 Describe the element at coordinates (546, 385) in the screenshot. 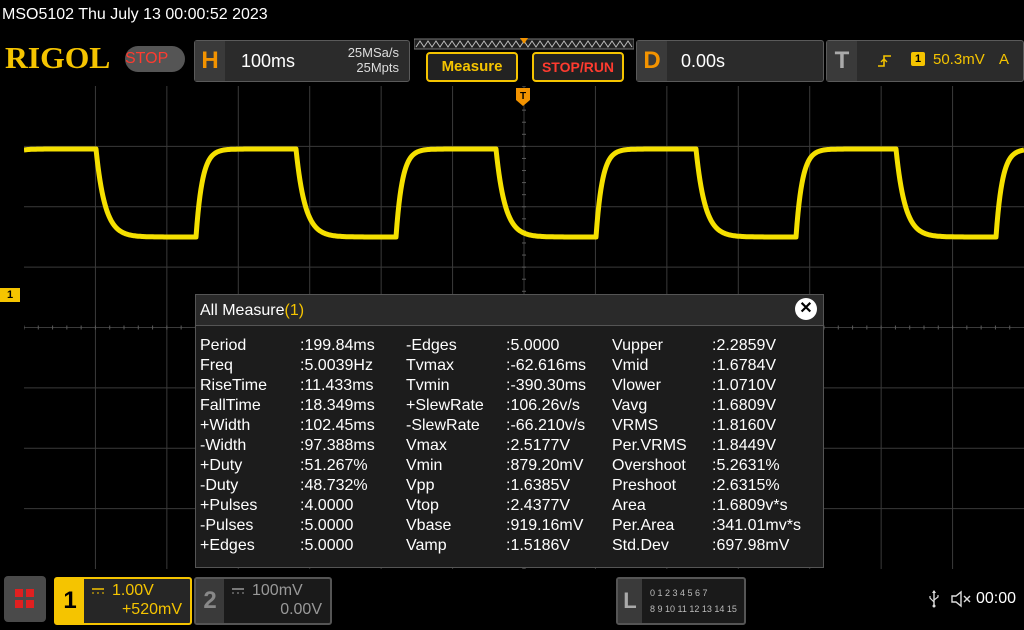

I see `measure-value: :-390.30ms` at that location.